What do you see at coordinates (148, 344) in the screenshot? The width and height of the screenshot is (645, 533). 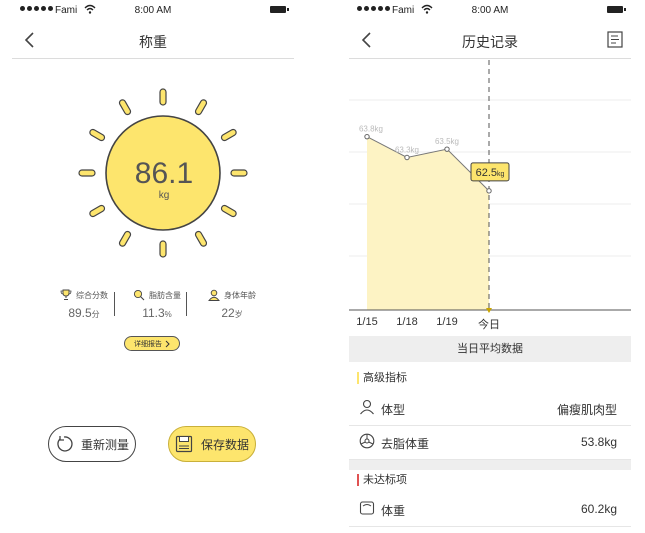 I see `detail-report-label: 详细报告` at bounding box center [148, 344].